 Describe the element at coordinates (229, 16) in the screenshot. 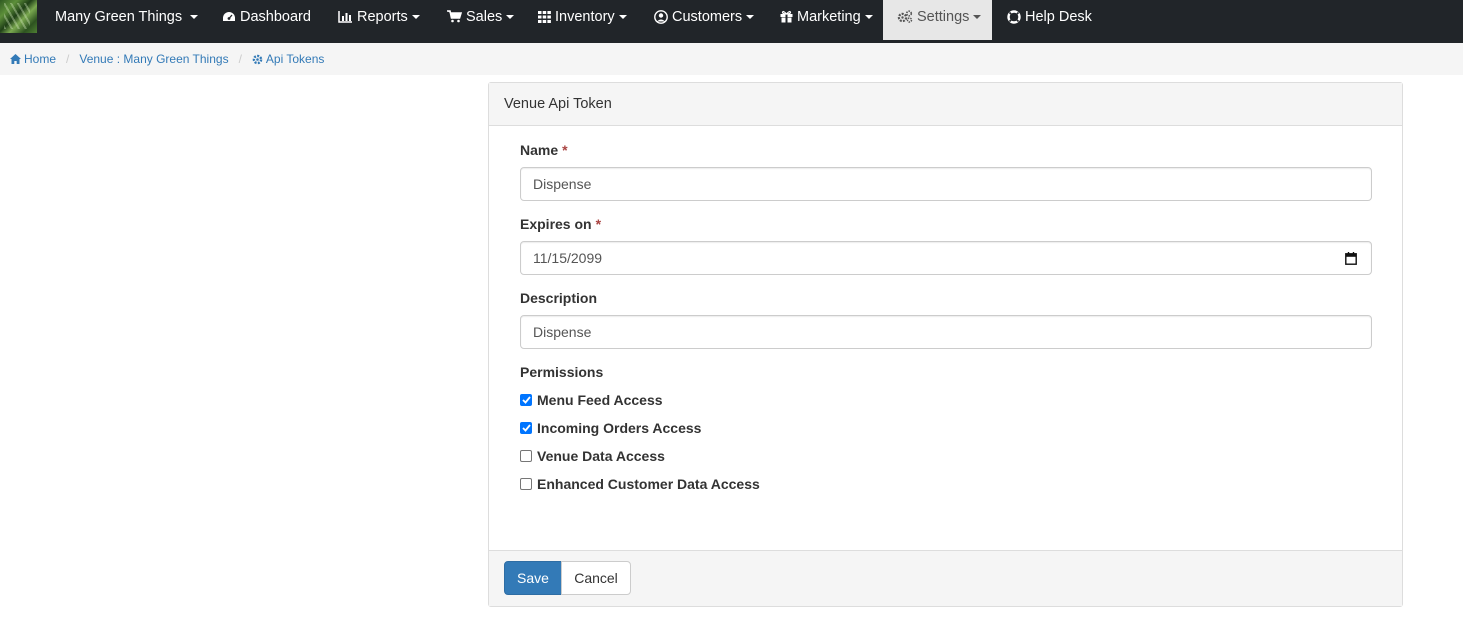

I see `dashboard-icon` at that location.